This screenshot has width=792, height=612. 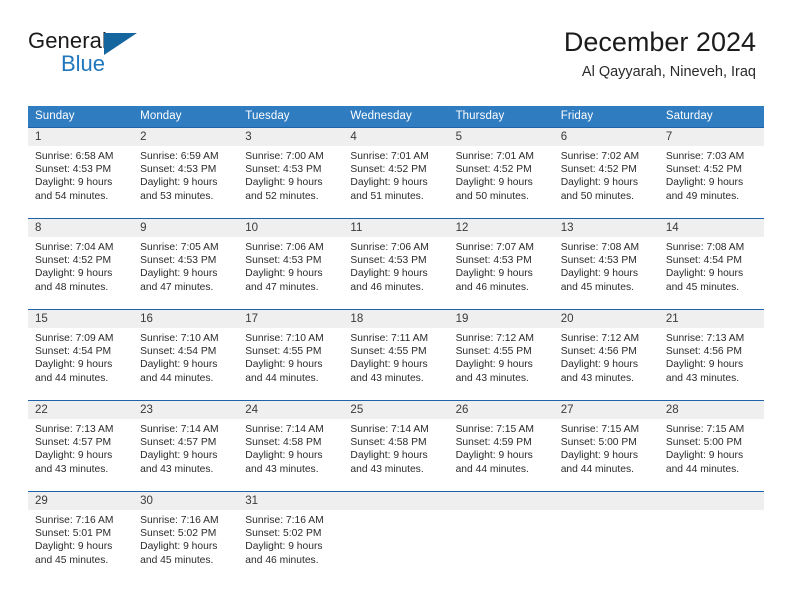 I want to click on daylight-text-line2: and 47 minutes., so click(x=177, y=287).